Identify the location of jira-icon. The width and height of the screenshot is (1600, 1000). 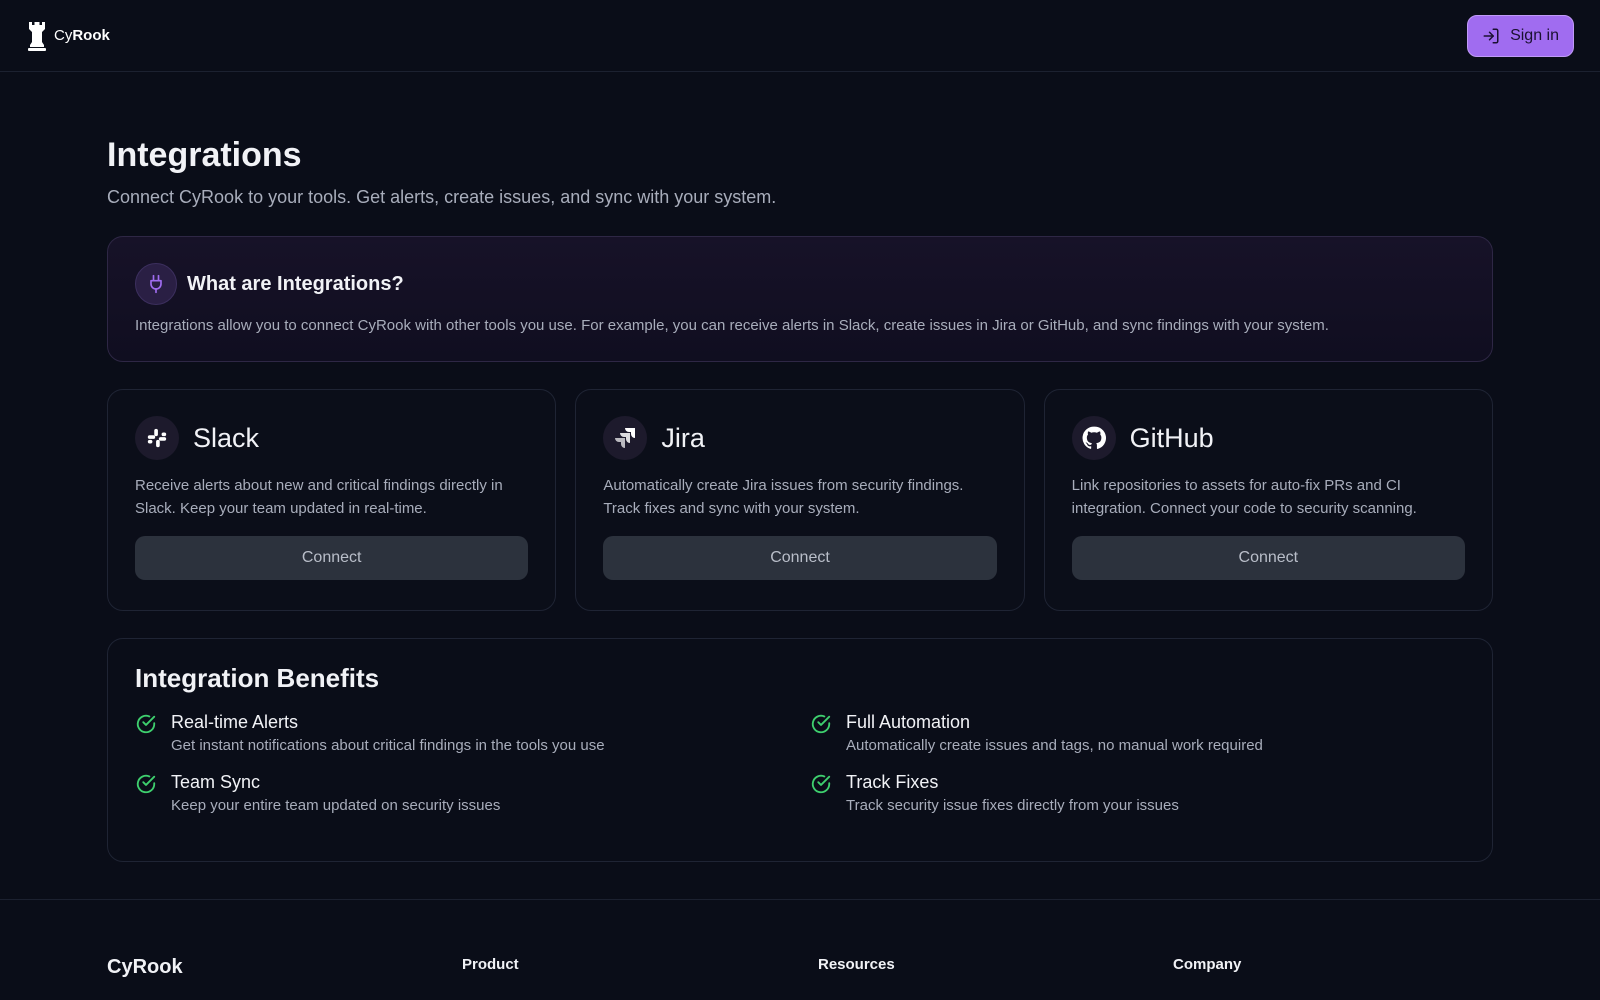
(625, 438).